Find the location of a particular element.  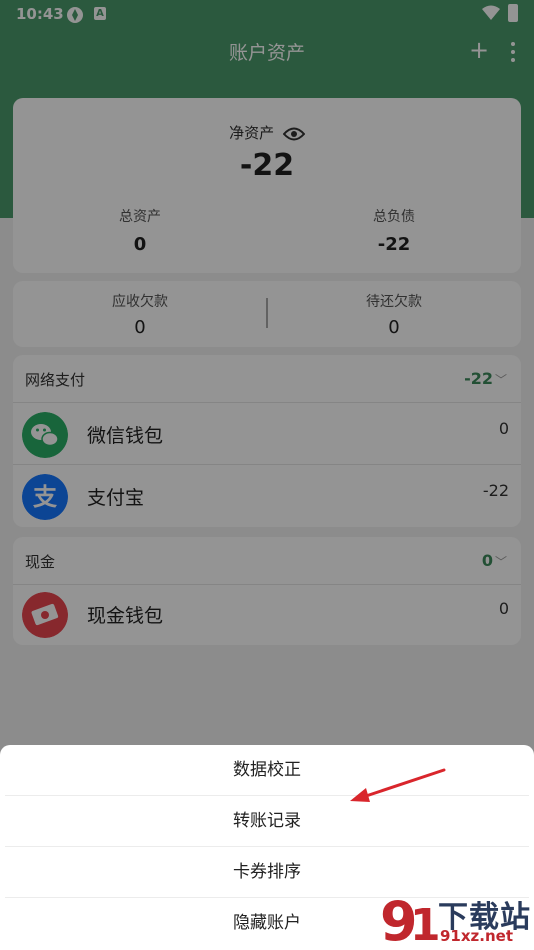

watermark-site: 91xz.net is located at coordinates (477, 936).